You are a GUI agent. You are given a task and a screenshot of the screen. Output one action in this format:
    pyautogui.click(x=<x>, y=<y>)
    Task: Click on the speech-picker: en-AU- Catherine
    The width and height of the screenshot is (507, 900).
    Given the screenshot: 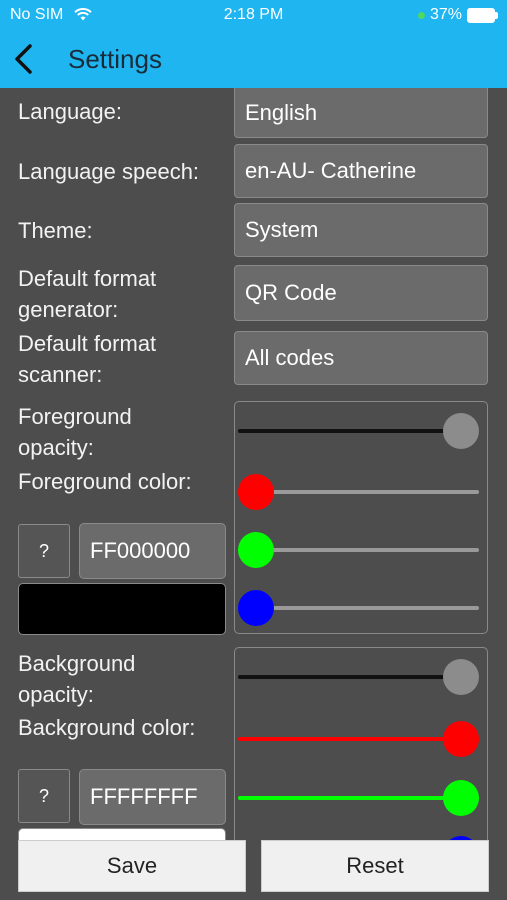 What is the action you would take?
    pyautogui.click(x=361, y=171)
    